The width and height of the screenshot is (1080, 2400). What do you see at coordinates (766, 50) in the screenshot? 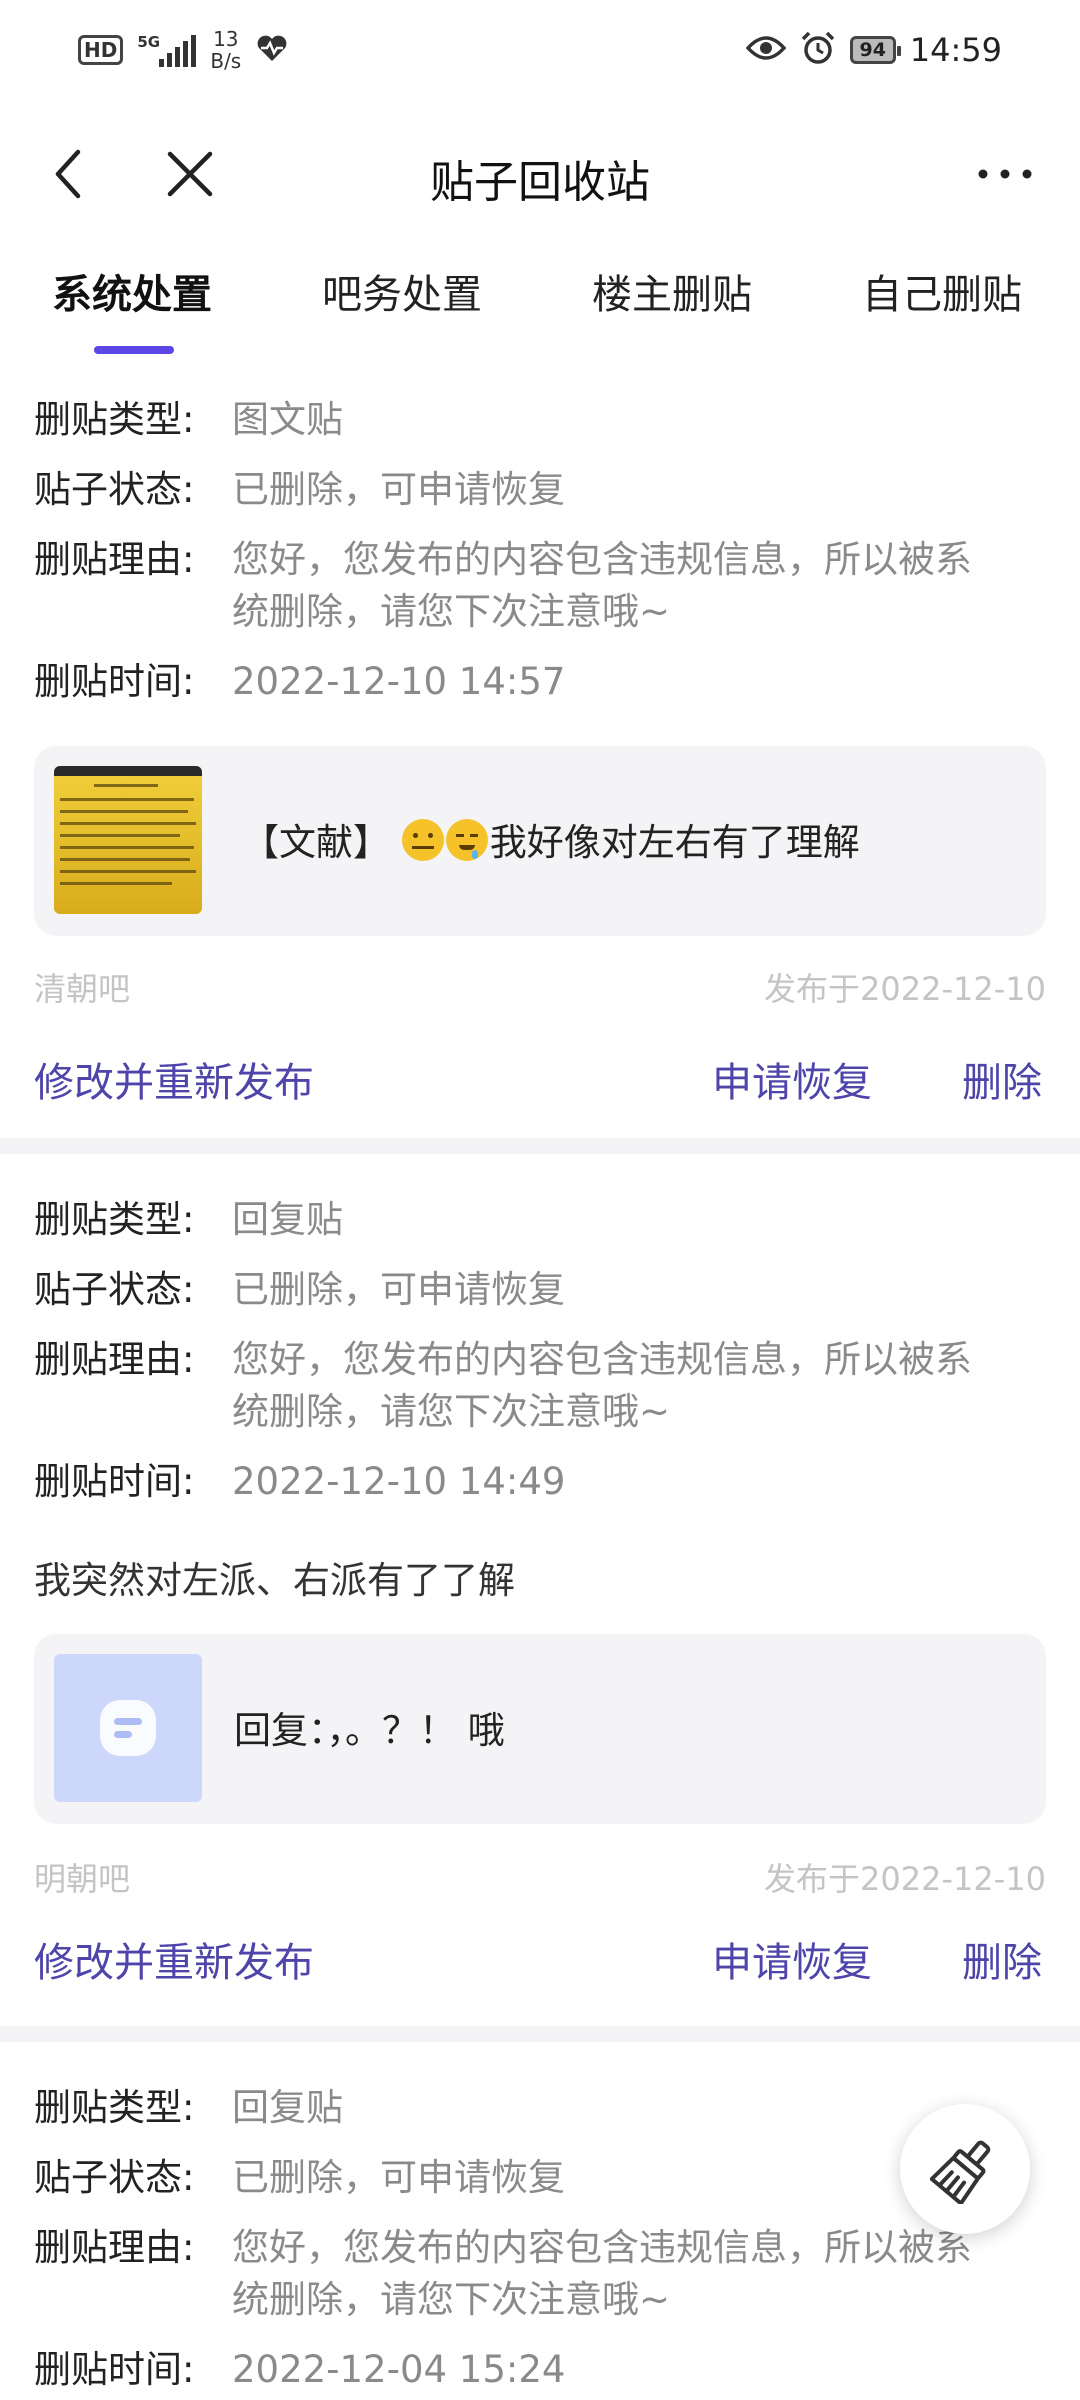
I see `eye-icon` at bounding box center [766, 50].